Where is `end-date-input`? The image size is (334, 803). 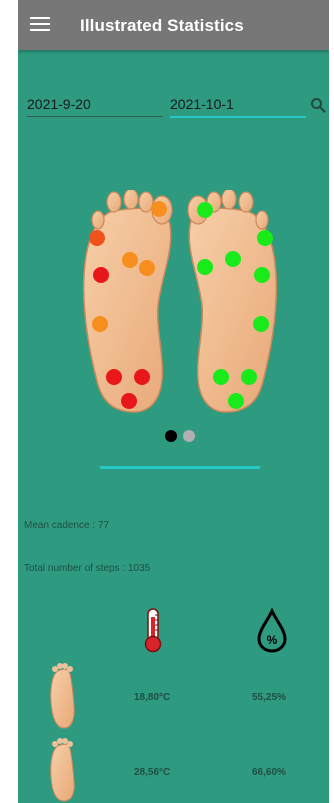 end-date-input is located at coordinates (238, 107).